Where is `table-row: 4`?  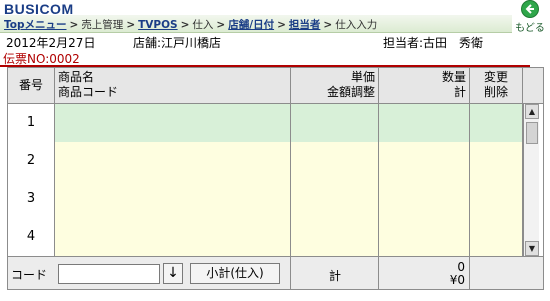 table-row: 4 is located at coordinates (265, 237).